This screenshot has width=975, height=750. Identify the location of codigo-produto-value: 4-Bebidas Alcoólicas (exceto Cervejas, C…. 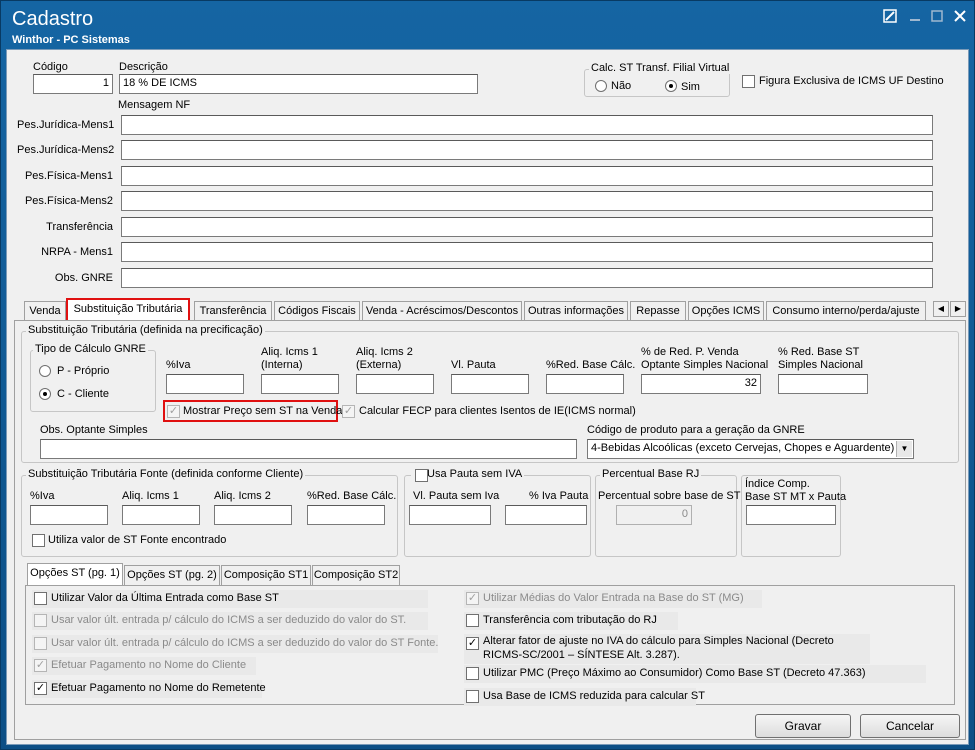
(743, 448).